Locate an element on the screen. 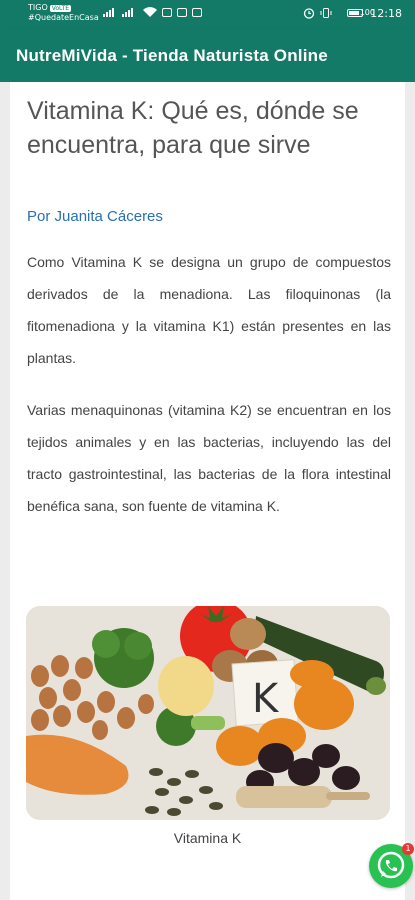 The height and width of the screenshot is (900, 415). notification-icon is located at coordinates (167, 12).